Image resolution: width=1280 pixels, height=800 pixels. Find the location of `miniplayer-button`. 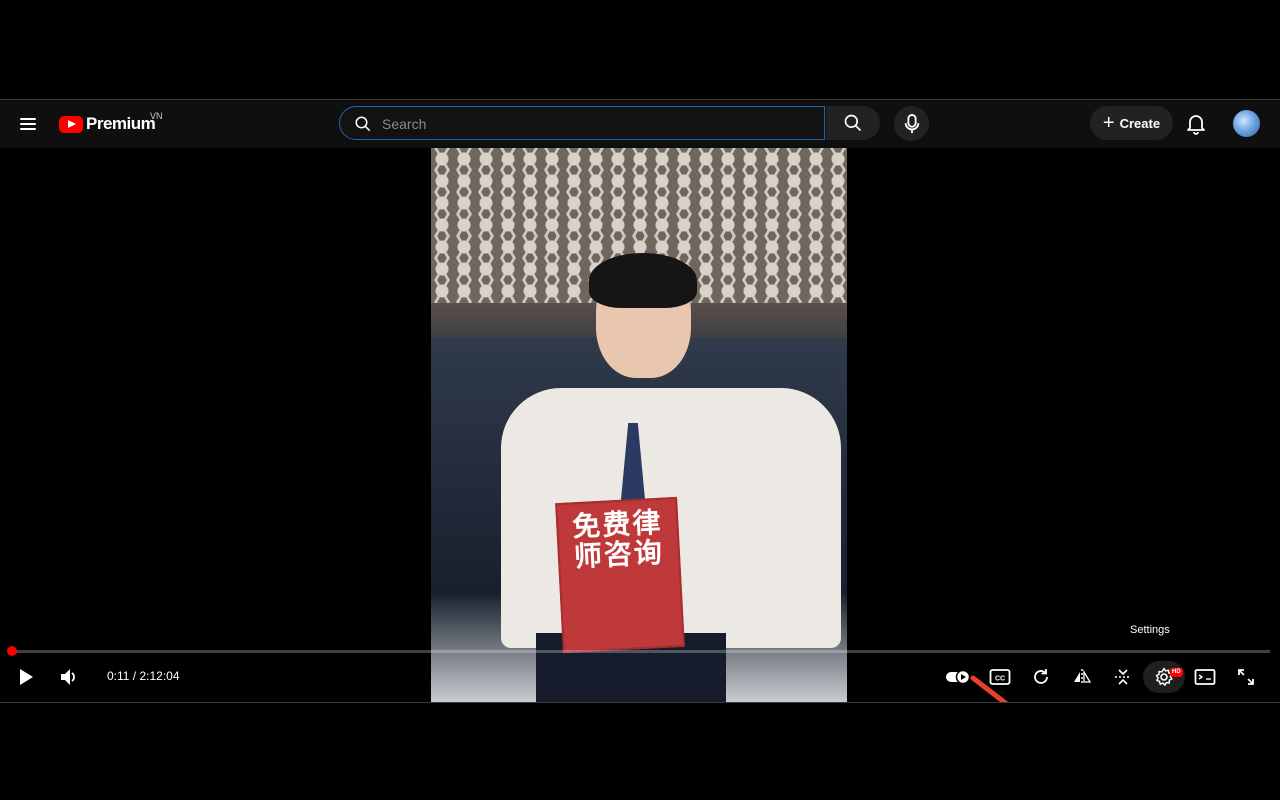

miniplayer-button is located at coordinates (1205, 677).